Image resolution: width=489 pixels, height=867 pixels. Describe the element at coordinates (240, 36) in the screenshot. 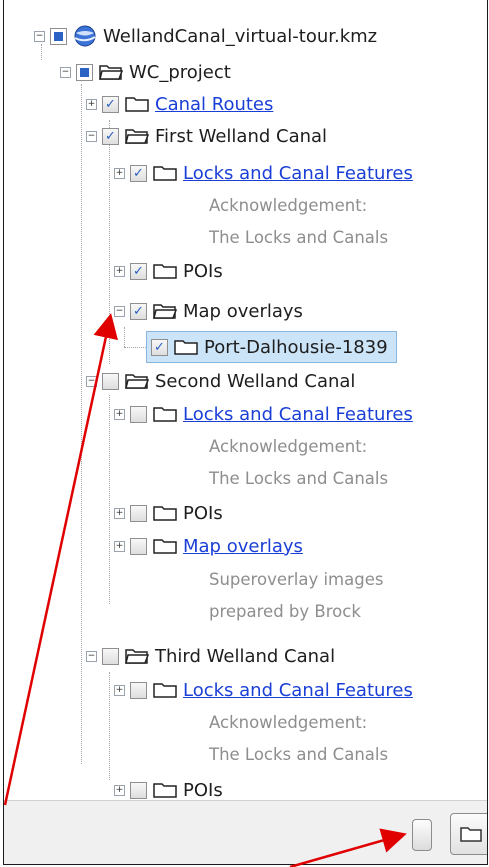

I see `tree-node-label: WellandCanal_virtual-tour.kmz` at that location.